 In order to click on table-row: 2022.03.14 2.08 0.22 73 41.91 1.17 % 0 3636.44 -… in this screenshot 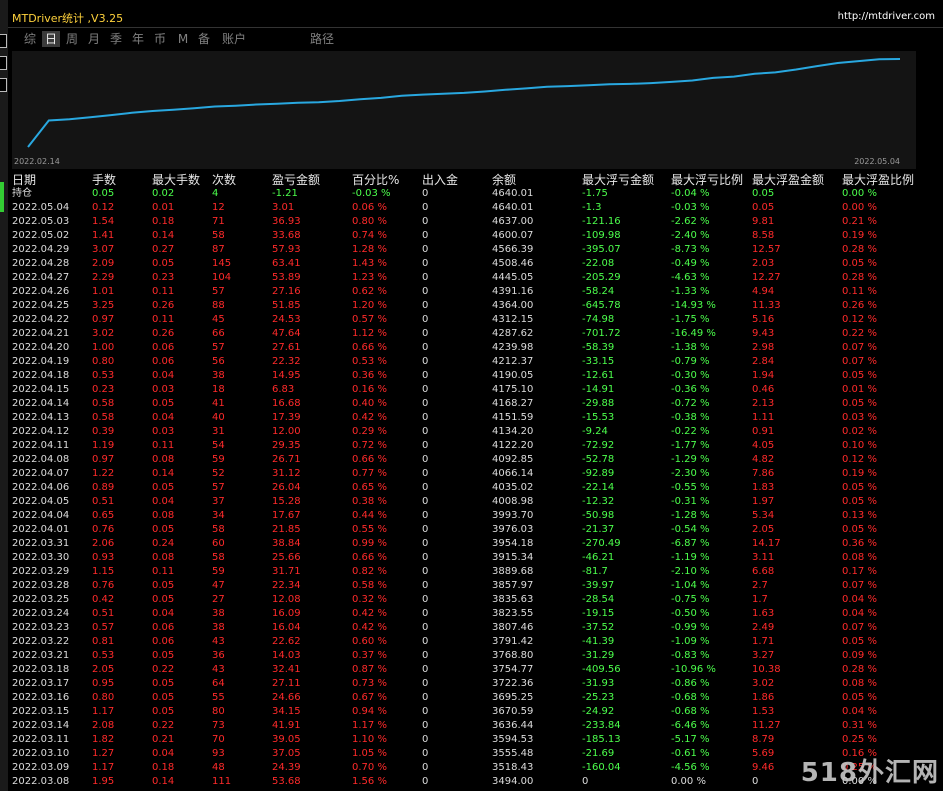, I will do `click(474, 726)`.